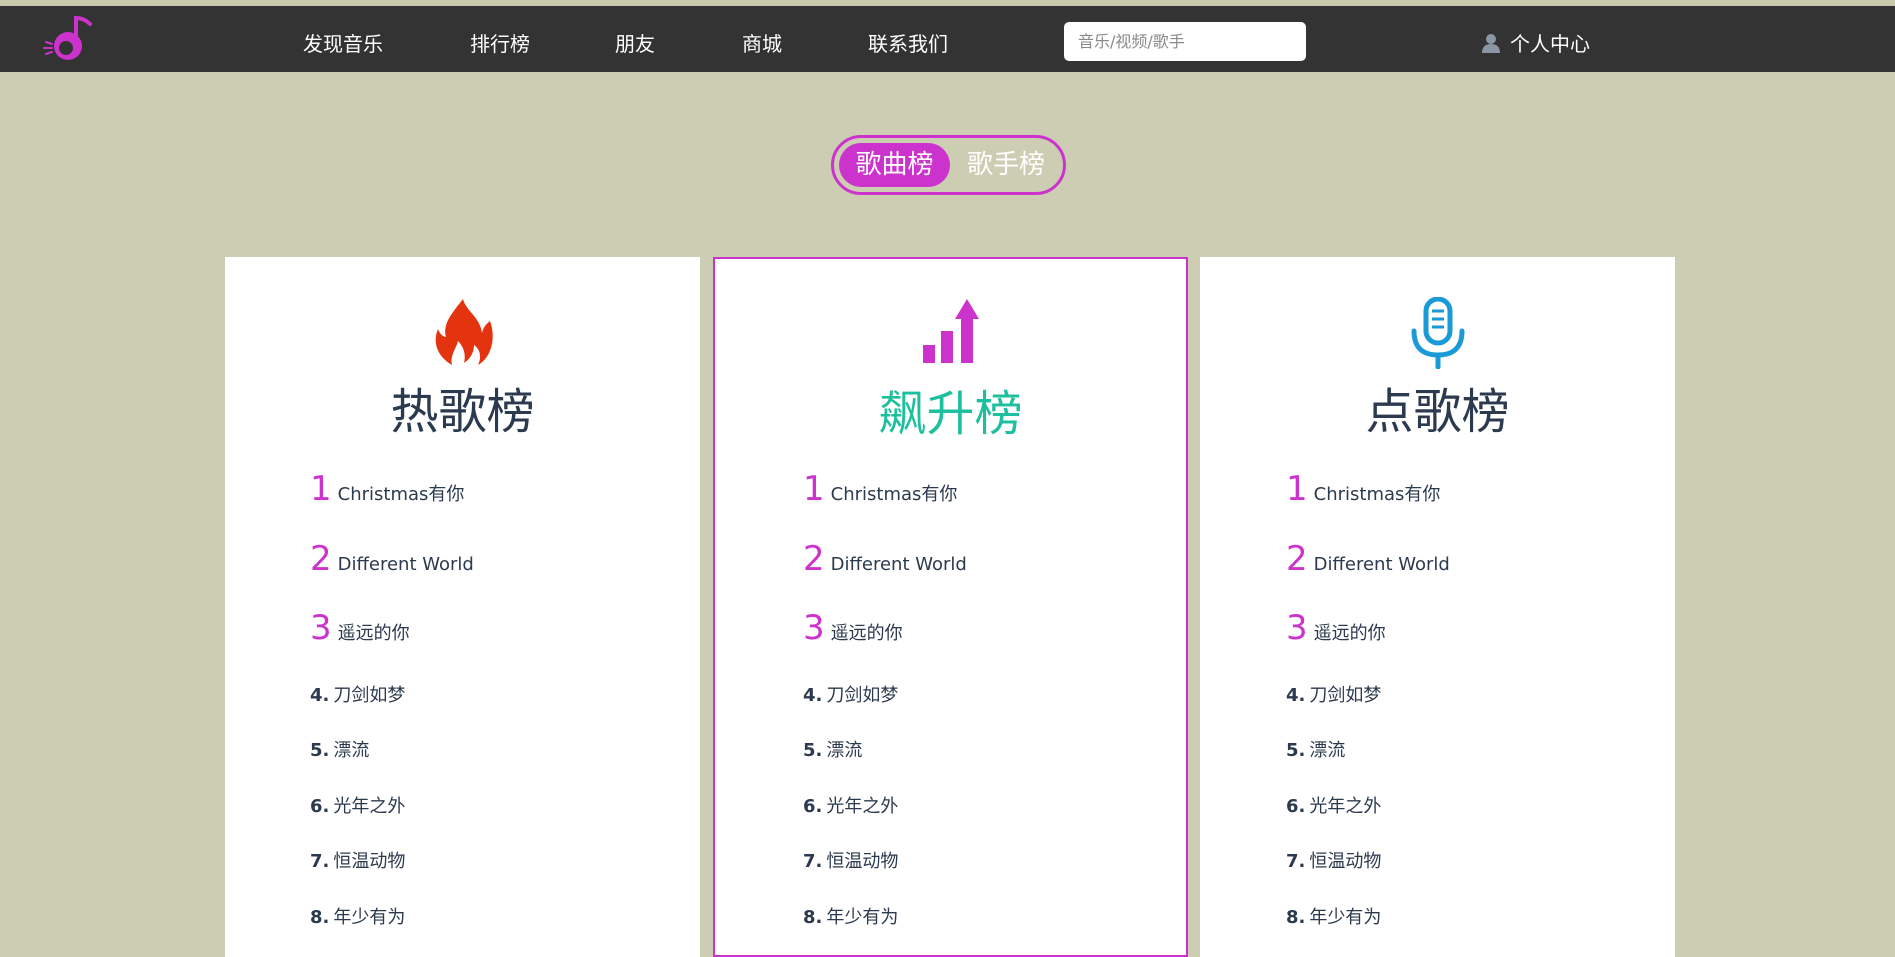 This screenshot has height=957, width=1895. Describe the element at coordinates (1006, 165) in the screenshot. I see `singer-chart-tab: 歌手榜` at that location.